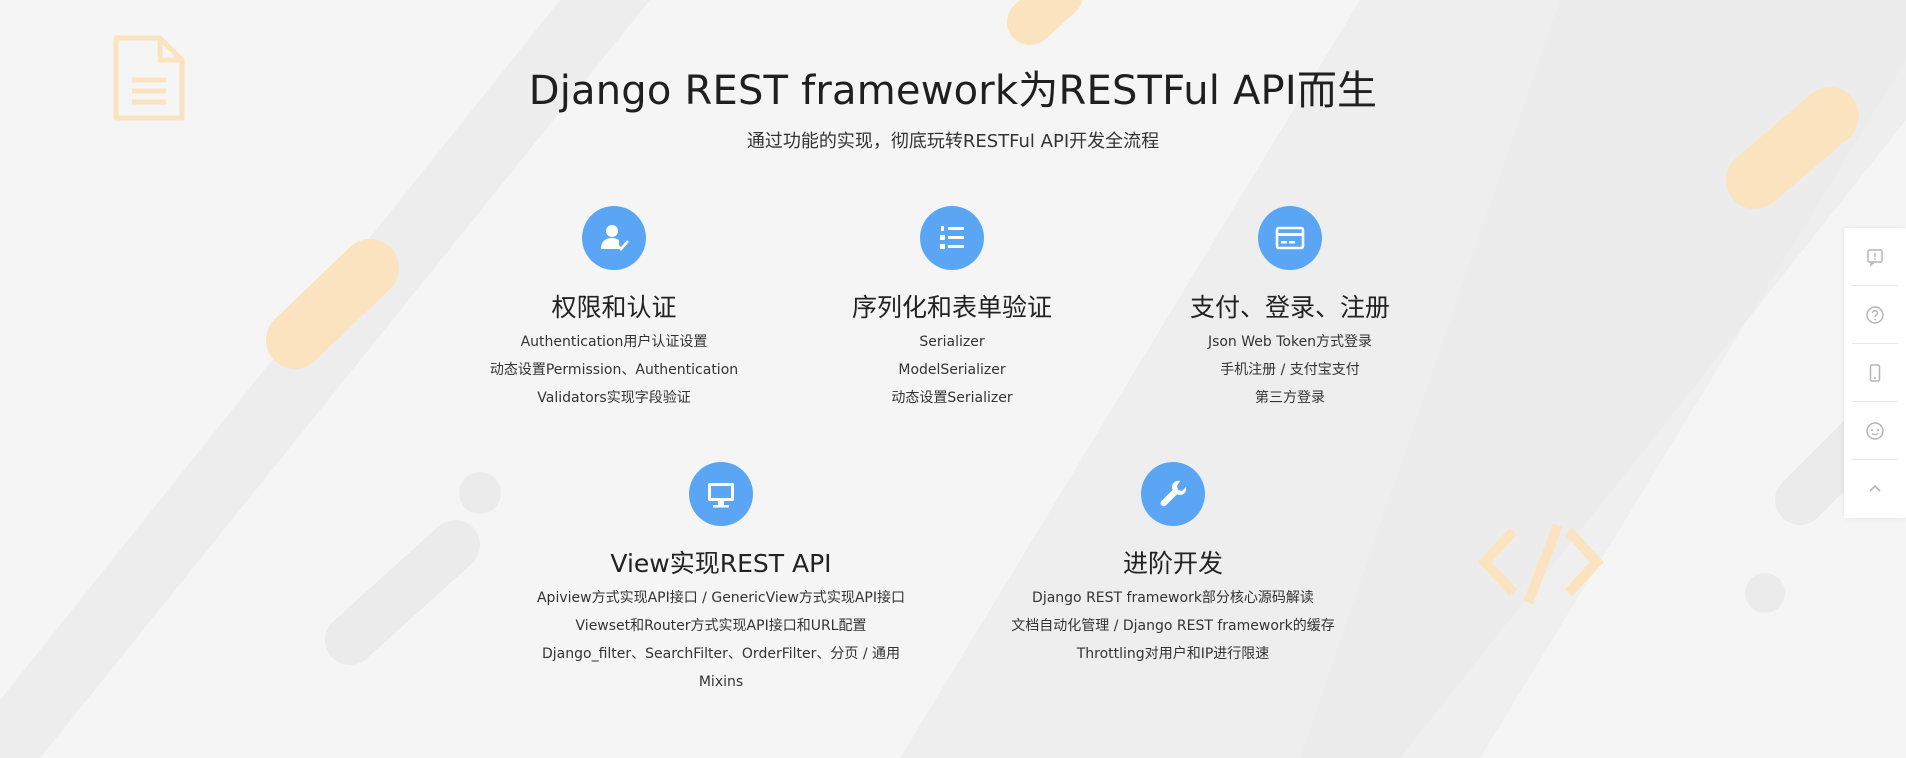 The image size is (1906, 758). What do you see at coordinates (953, 91) in the screenshot?
I see `page-title: Django REST framework为RESTFul API而生` at bounding box center [953, 91].